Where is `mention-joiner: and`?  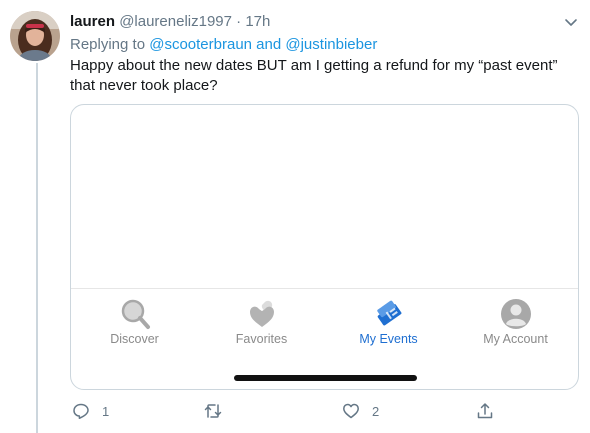 mention-joiner: and is located at coordinates (268, 44).